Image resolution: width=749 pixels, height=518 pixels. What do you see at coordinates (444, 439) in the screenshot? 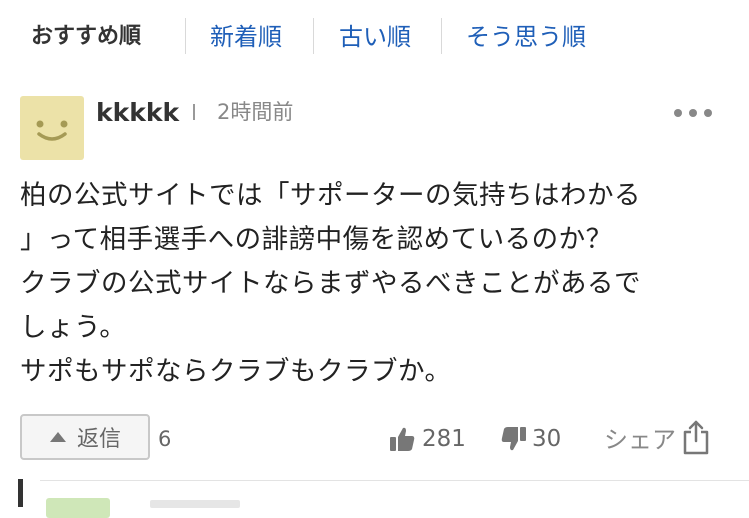
I see `like-count: 281` at bounding box center [444, 439].